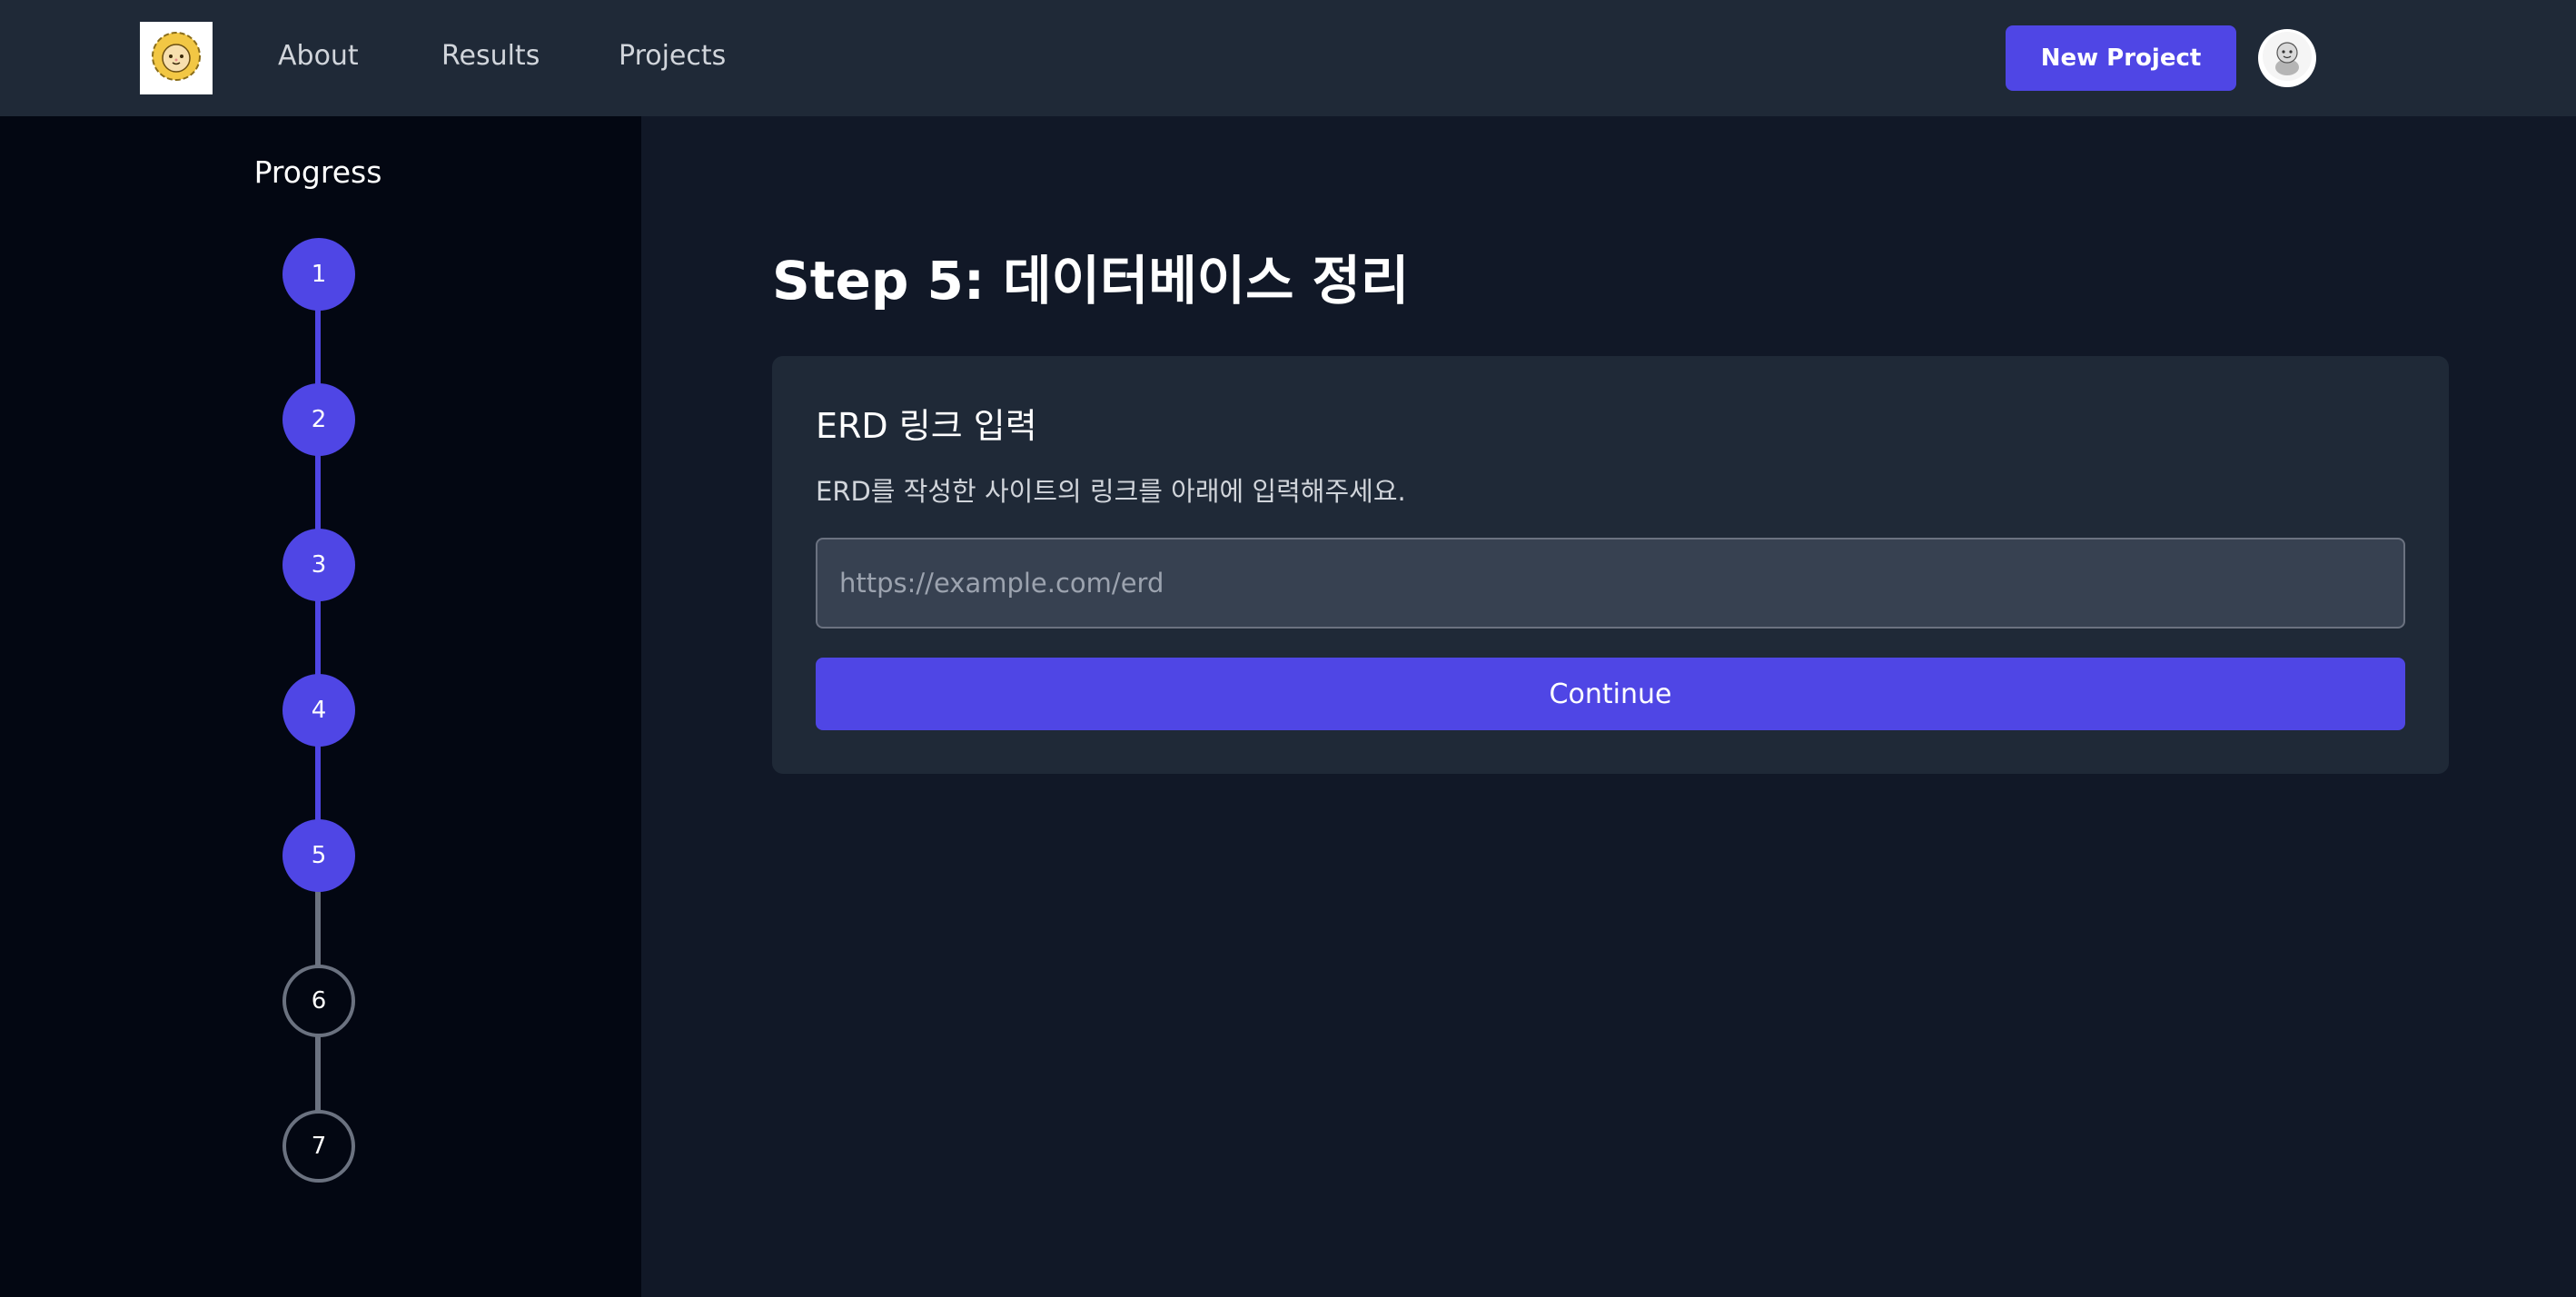  I want to click on progress-step-4: 4, so click(318, 710).